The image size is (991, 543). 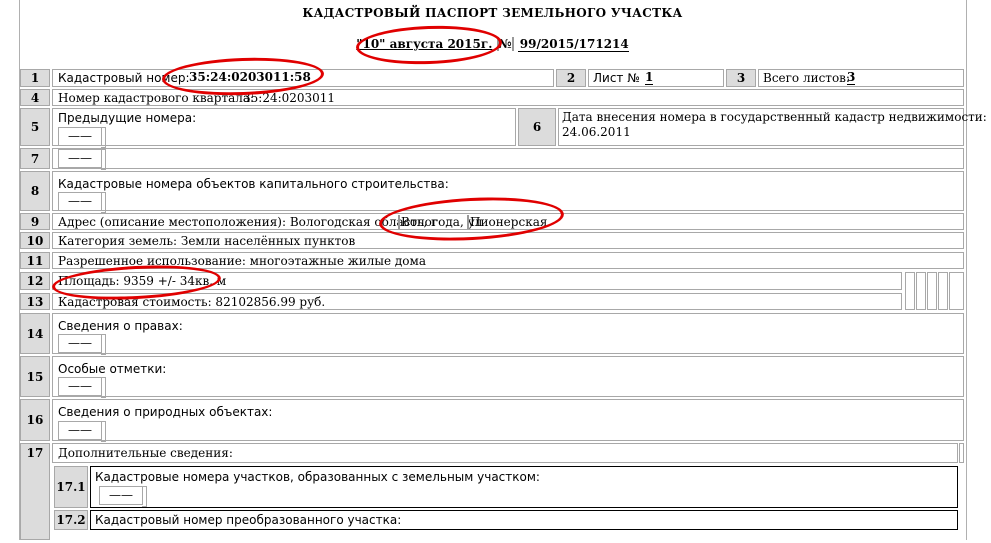 What do you see at coordinates (477, 301) in the screenshot?
I see `row-13-cell: Кадастровая стоимость: 82102856.99 руб.` at bounding box center [477, 301].